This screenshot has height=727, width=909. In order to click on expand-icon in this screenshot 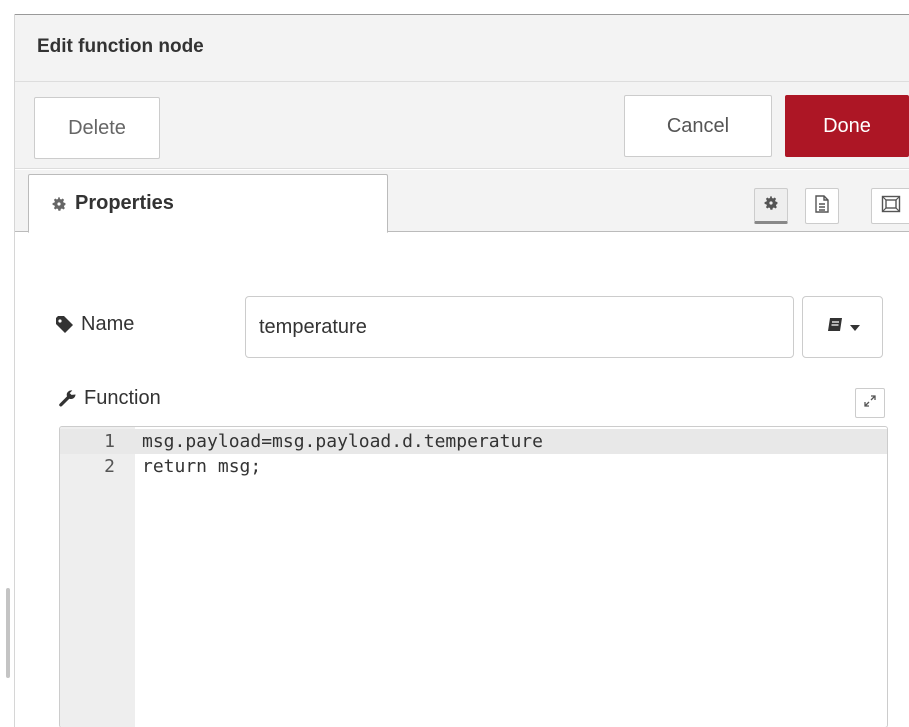, I will do `click(870, 403)`.